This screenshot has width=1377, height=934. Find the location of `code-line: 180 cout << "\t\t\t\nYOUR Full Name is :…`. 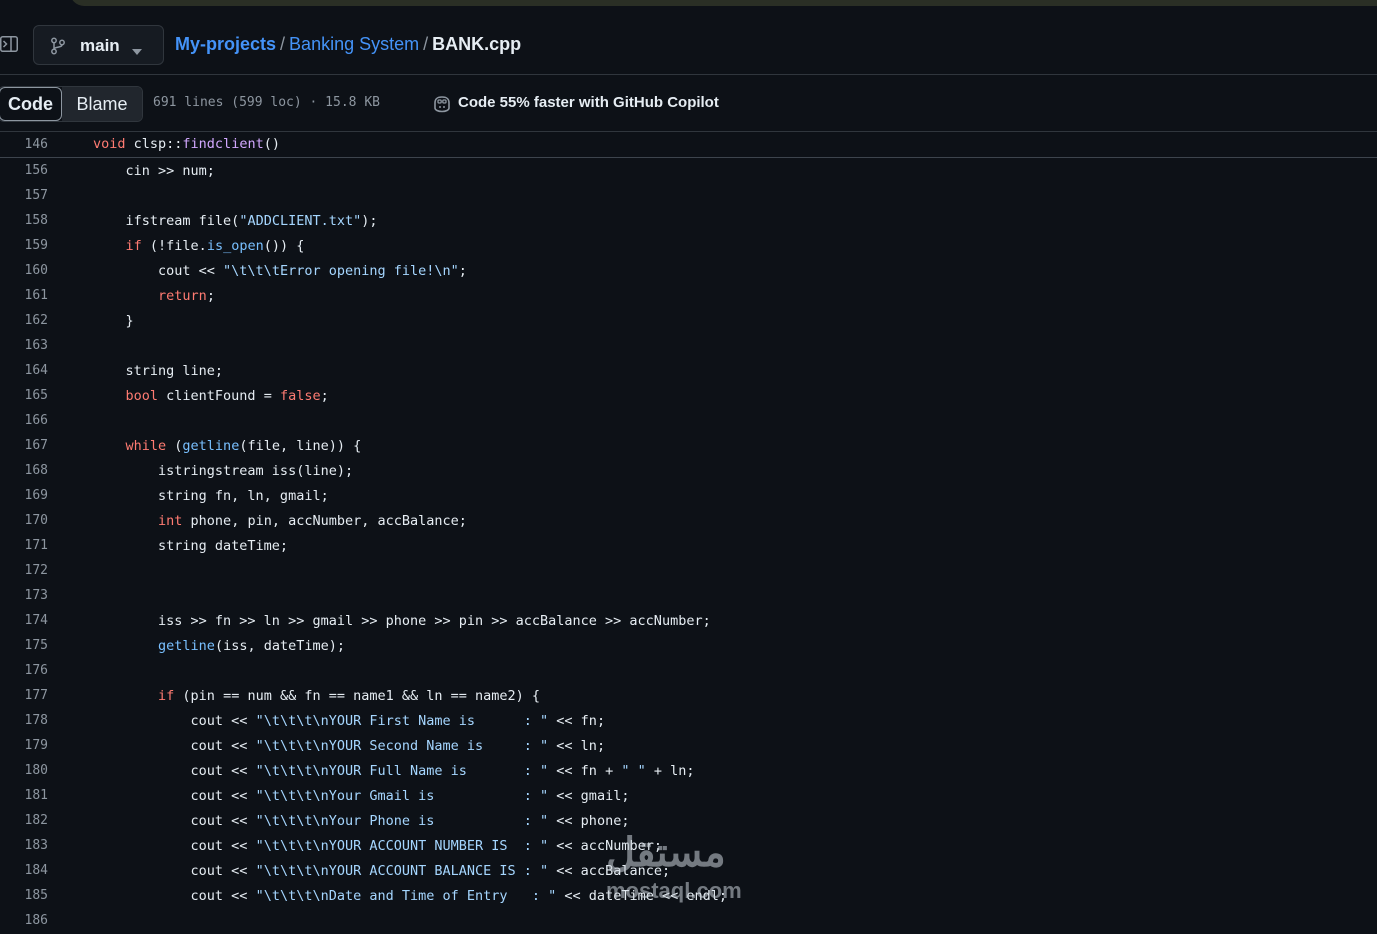

code-line: 180 cout << "\t\t\t\nYOUR Full Name is :… is located at coordinates (688, 771).